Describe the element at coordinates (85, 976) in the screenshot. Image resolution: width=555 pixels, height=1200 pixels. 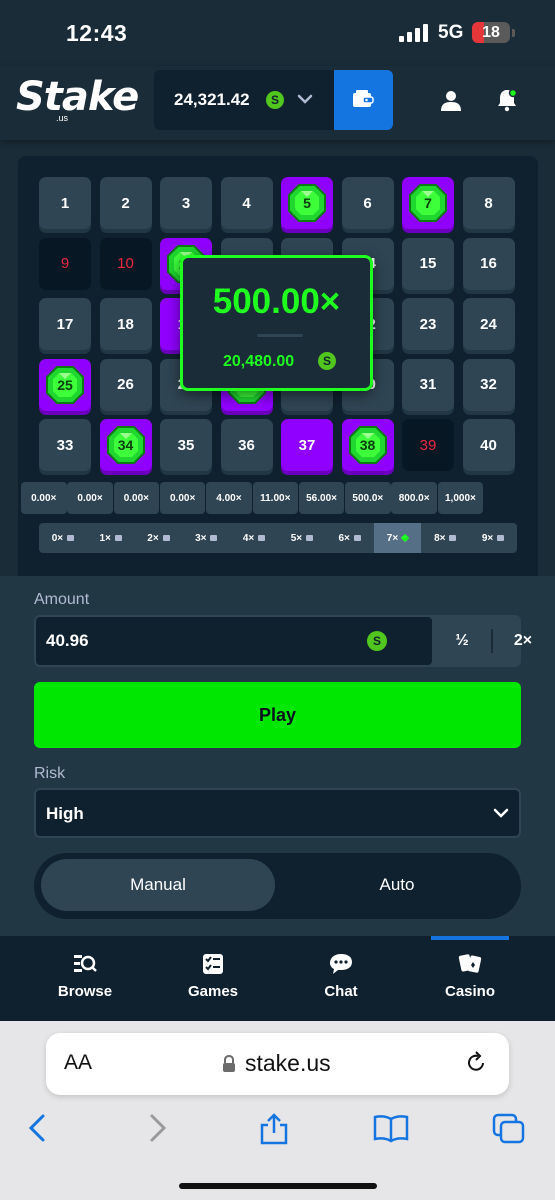
I see `nav-browse: Browse` at that location.